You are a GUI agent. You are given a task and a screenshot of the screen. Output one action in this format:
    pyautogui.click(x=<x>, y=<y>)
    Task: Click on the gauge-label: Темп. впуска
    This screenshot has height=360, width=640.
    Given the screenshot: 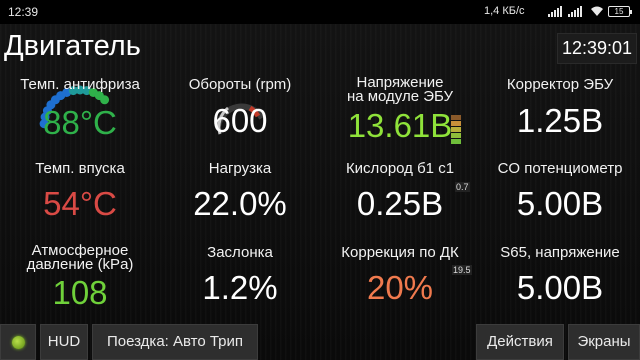 What is the action you would take?
    pyautogui.click(x=80, y=168)
    